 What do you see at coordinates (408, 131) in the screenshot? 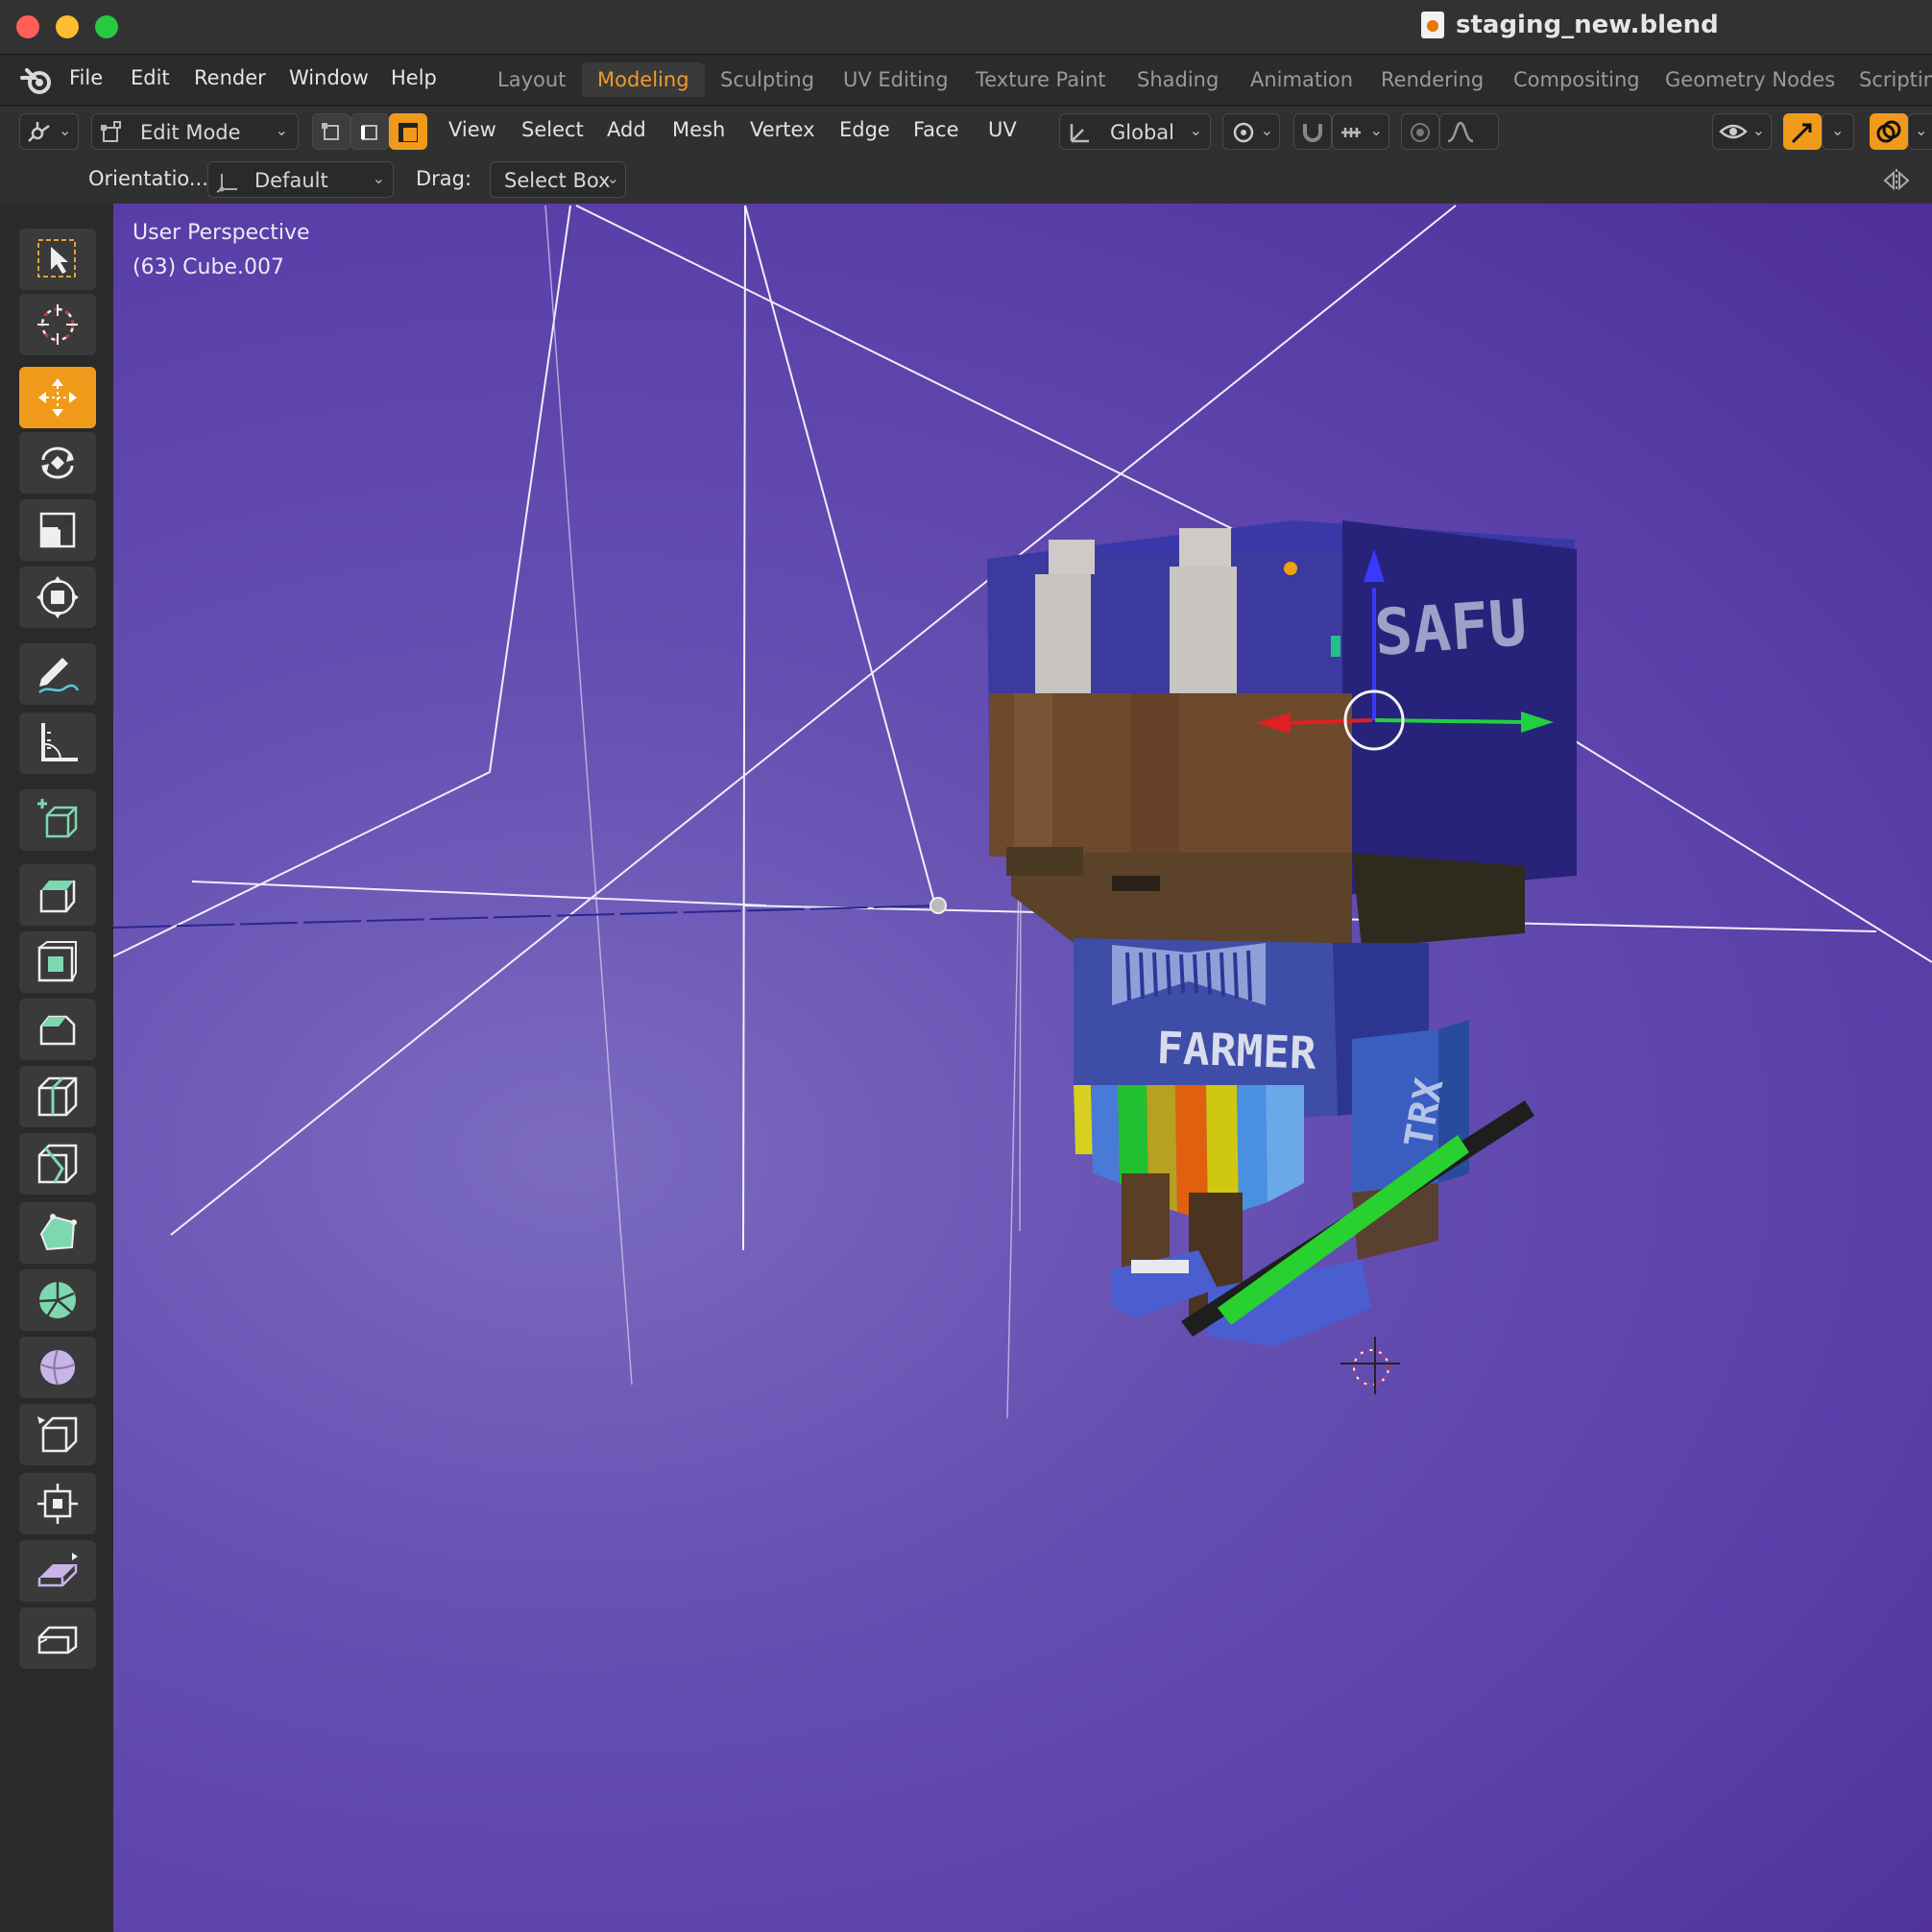
I see `face-select-mode-button` at bounding box center [408, 131].